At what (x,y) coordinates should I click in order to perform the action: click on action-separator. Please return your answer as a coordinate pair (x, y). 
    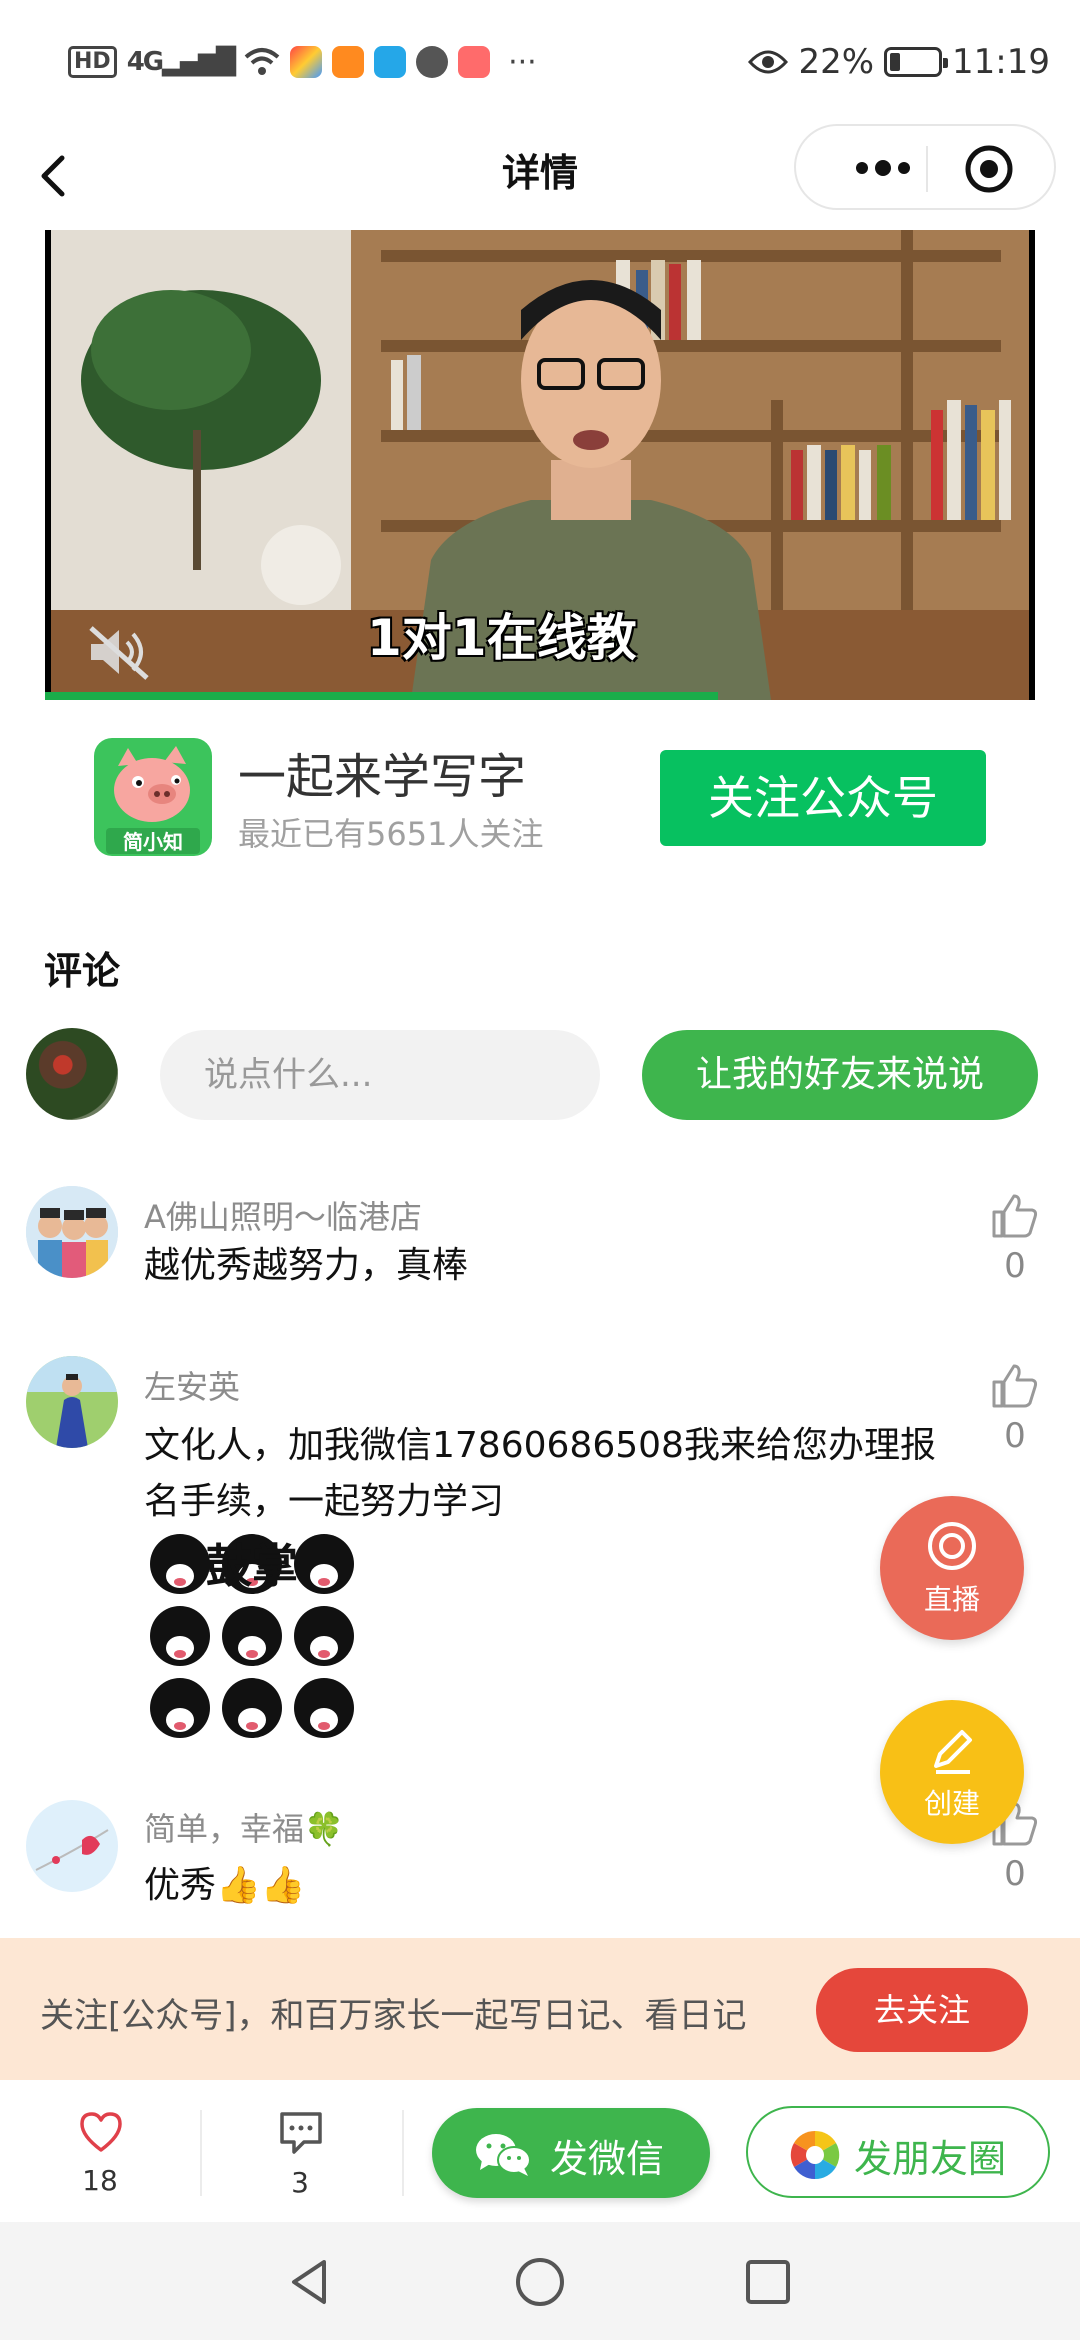
    Looking at the image, I should click on (403, 2153).